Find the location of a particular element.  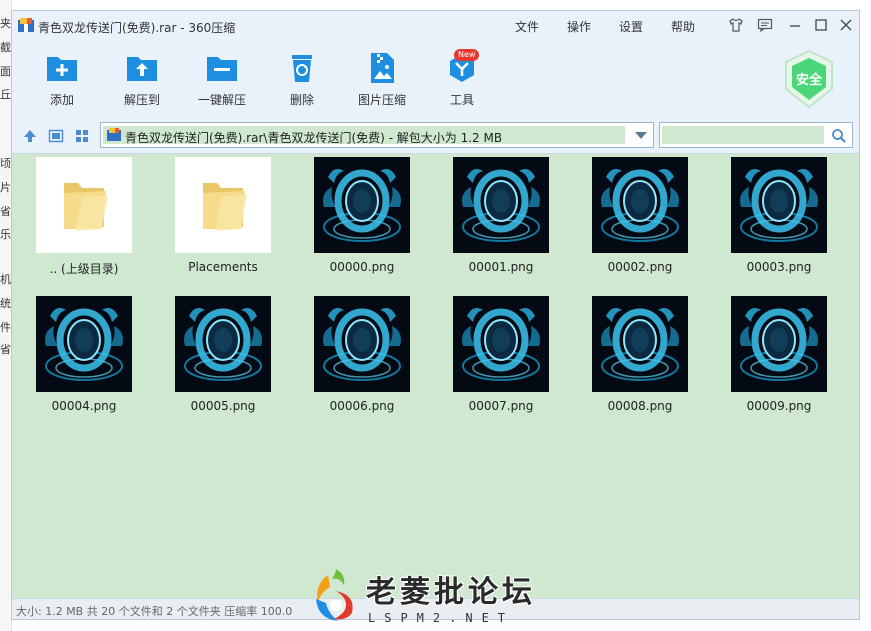

file-name: 00003.png is located at coordinates (779, 267).